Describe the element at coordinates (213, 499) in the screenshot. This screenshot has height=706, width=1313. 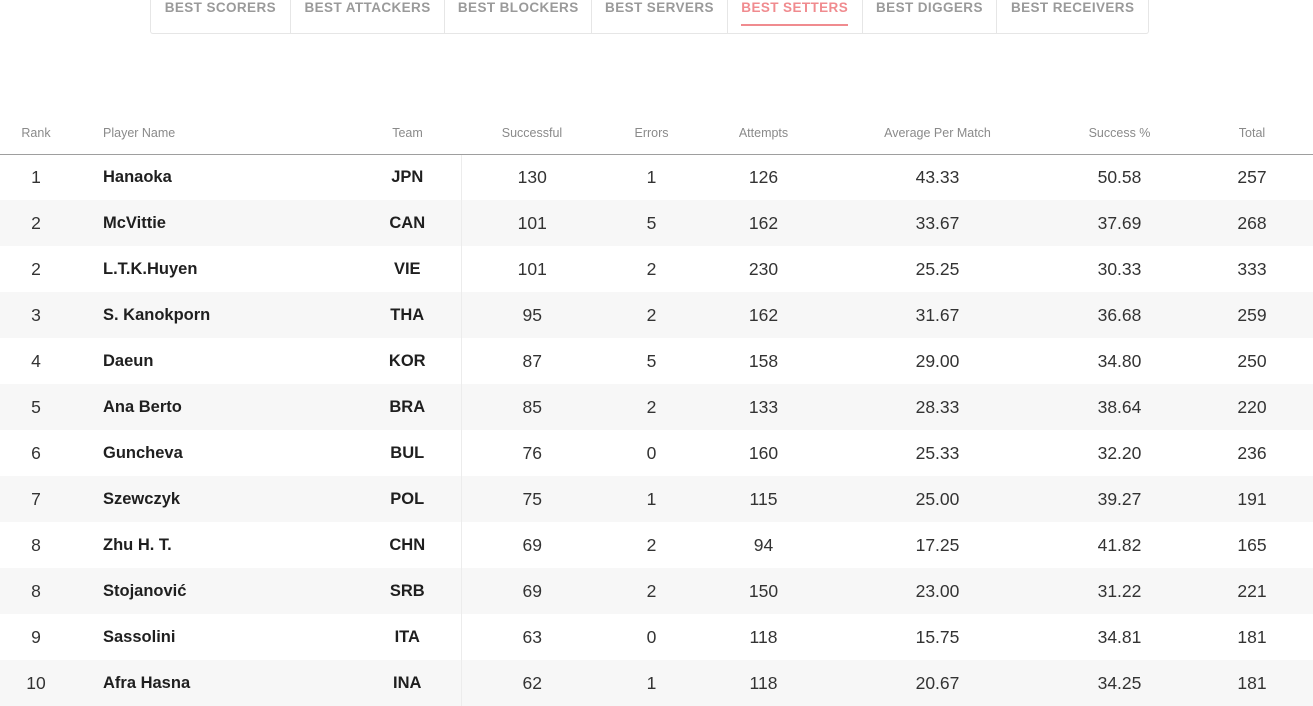
I see `cell-player-name: Szewczyk` at that location.